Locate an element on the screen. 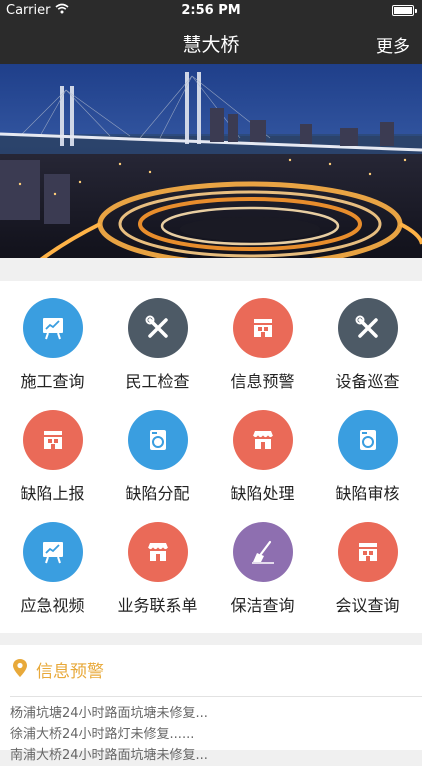 This screenshot has height=766, width=422. status-time: 2:56 PM is located at coordinates (211, 10).